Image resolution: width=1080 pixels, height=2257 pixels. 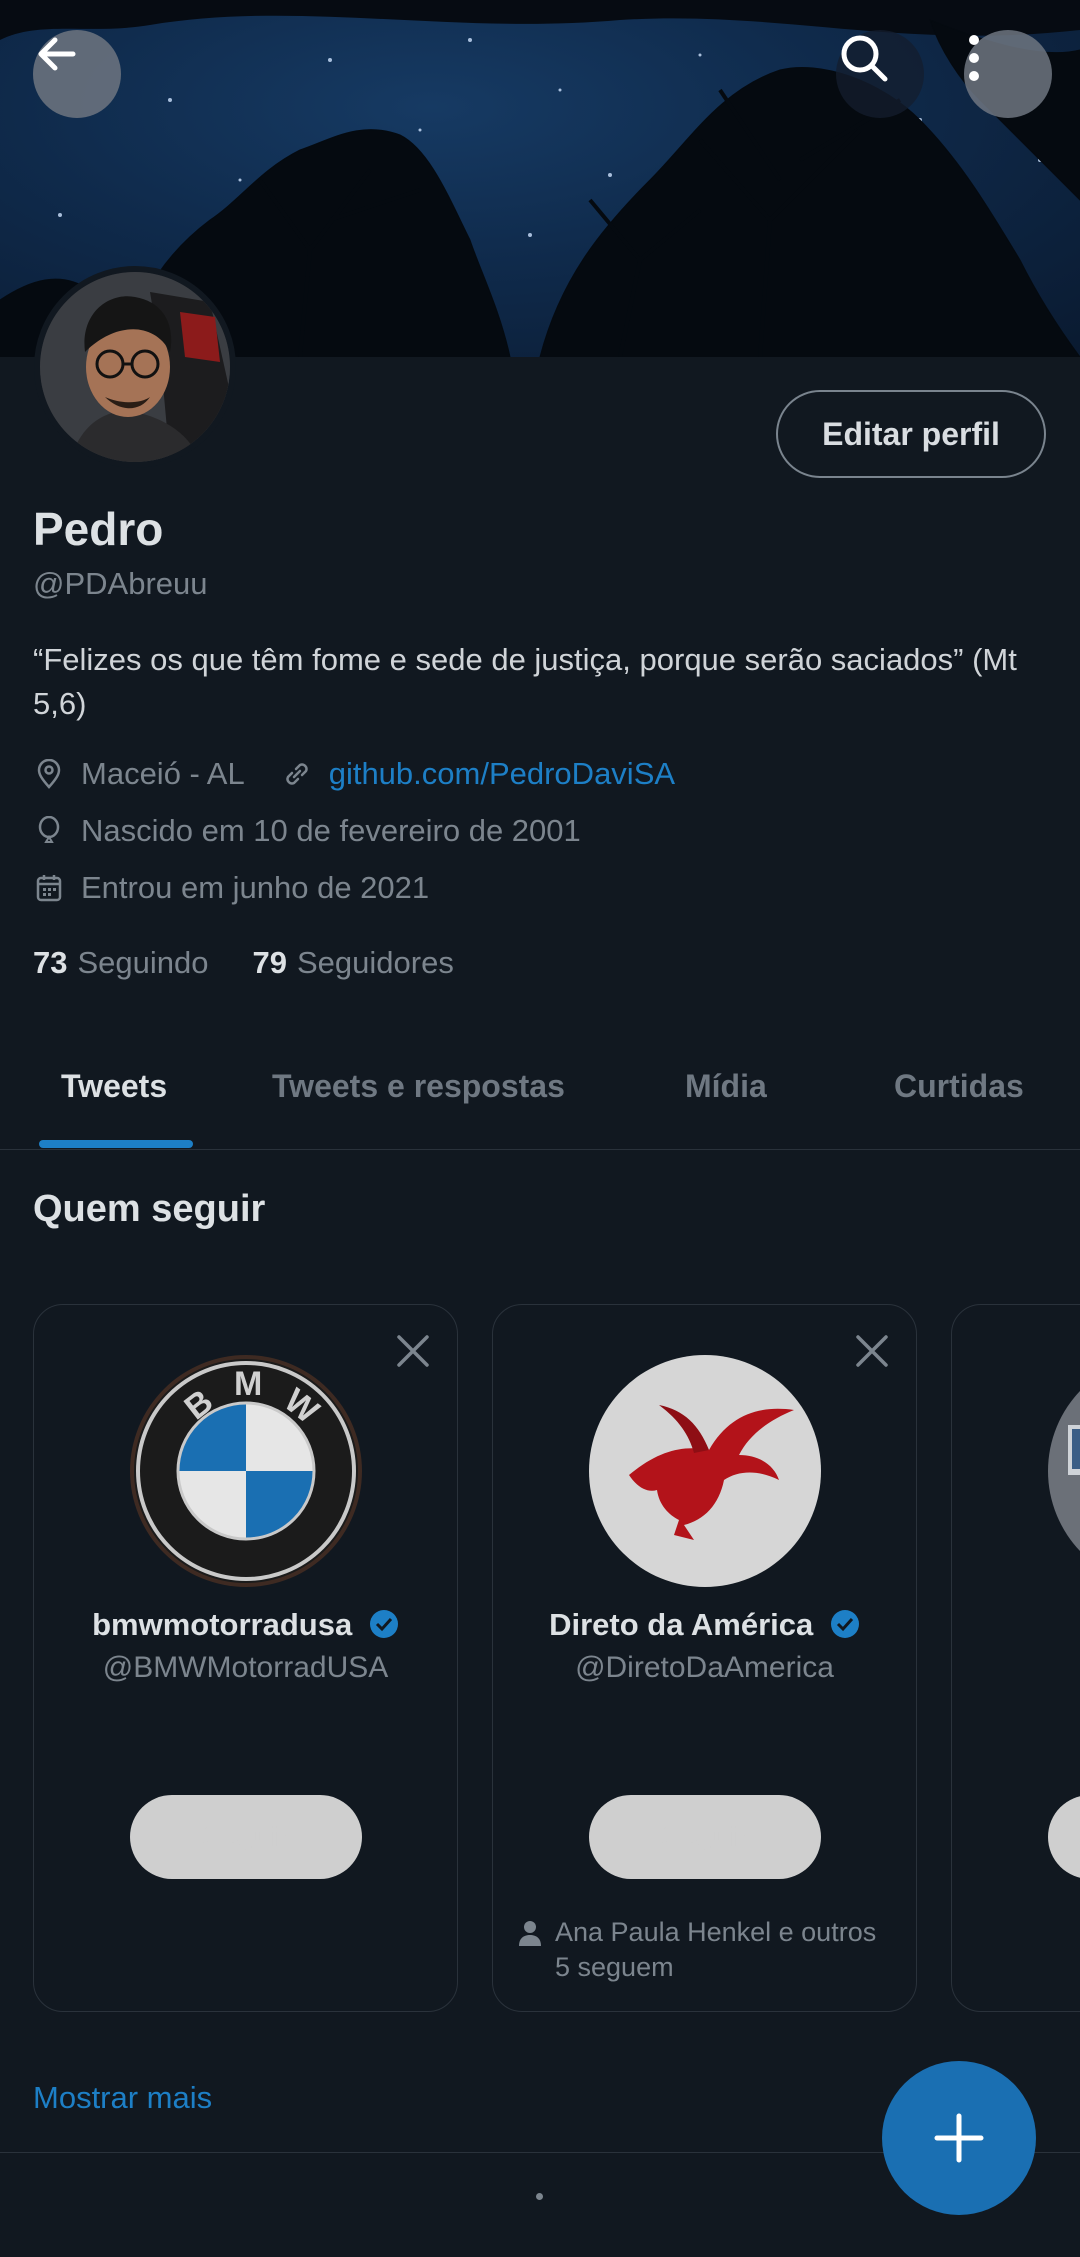 I want to click on follow-stats: 73 Seguindo 79 Seguidores, so click(x=243, y=963).